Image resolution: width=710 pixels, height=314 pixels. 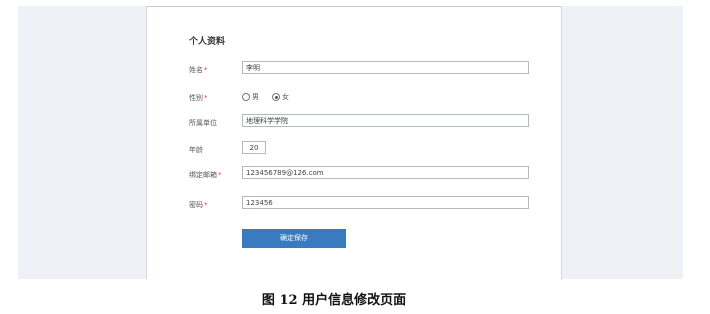 What do you see at coordinates (385, 172) in the screenshot?
I see `email-field: 123456789@126.com` at bounding box center [385, 172].